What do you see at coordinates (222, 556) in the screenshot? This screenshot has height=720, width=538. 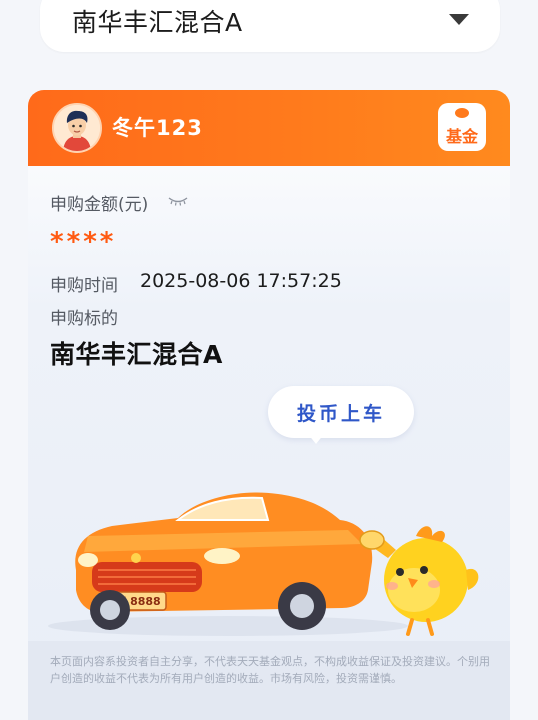 I see `car-headlight-right` at bounding box center [222, 556].